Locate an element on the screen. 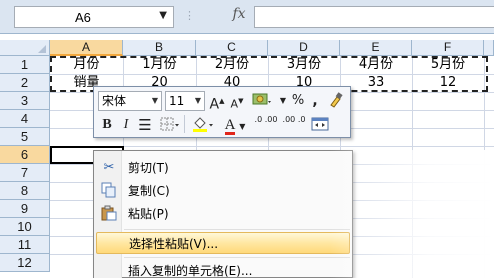 The height and width of the screenshot is (278, 494). menu-item-label: 粘贴(P) is located at coordinates (148, 214).